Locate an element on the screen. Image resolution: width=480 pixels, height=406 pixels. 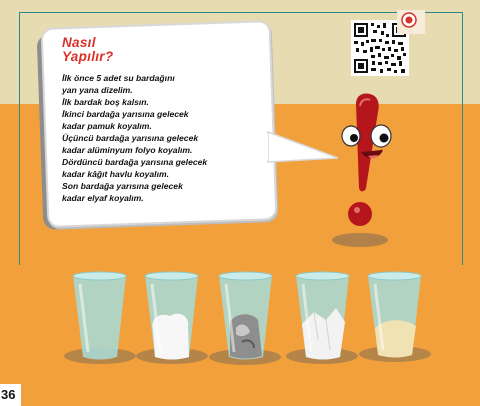
glass-5-fiber is located at coordinates (394, 314).